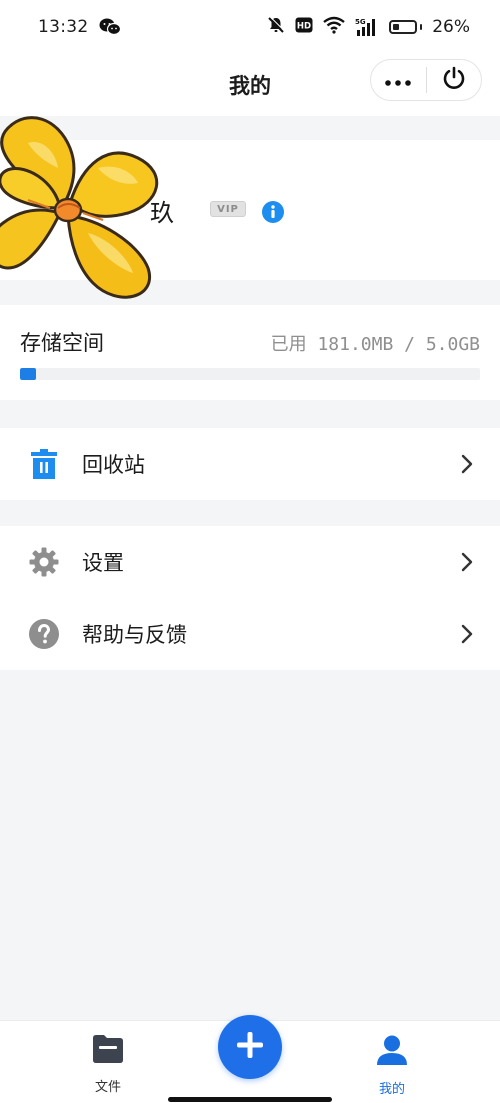  I want to click on help-feedback-label: 帮助与反馈, so click(134, 635).